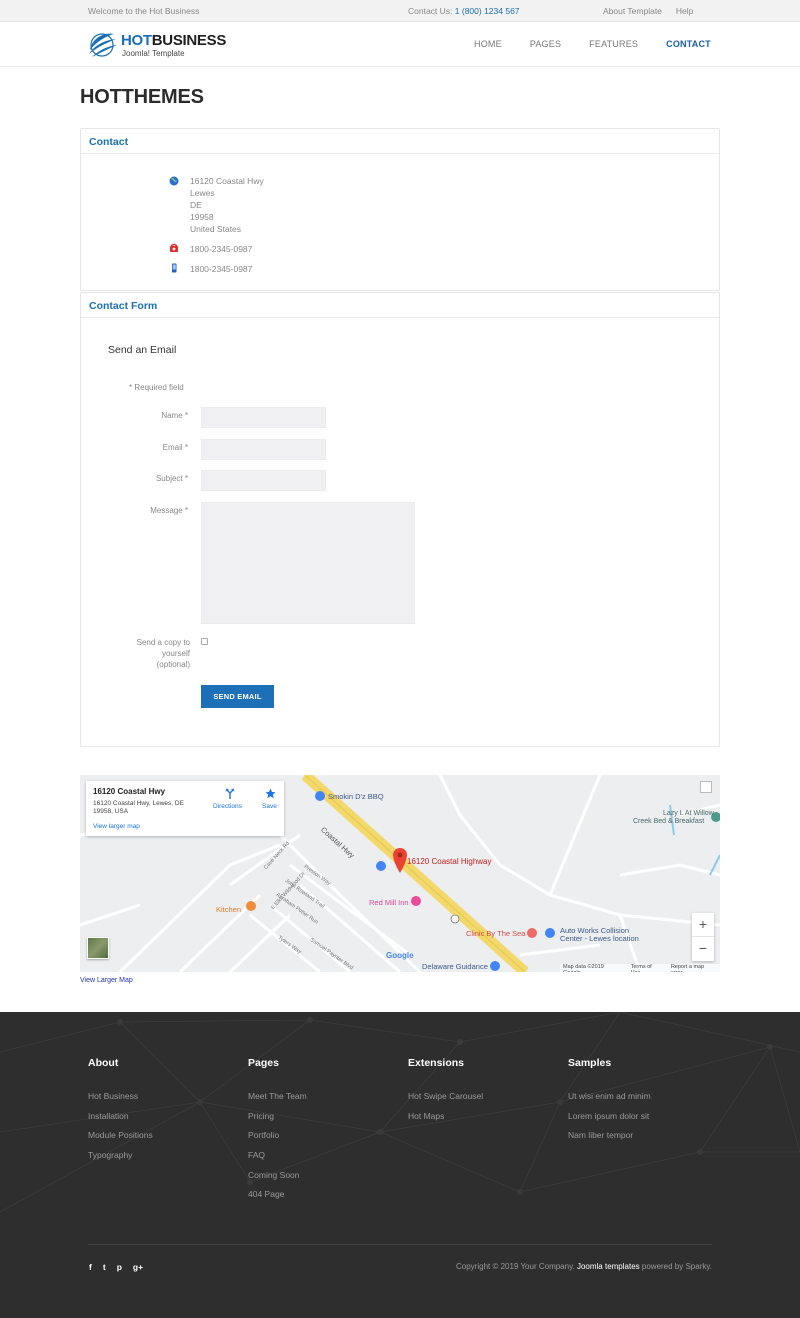 The image size is (800, 1318). What do you see at coordinates (227, 806) in the screenshot?
I see `directions-button: Directions` at bounding box center [227, 806].